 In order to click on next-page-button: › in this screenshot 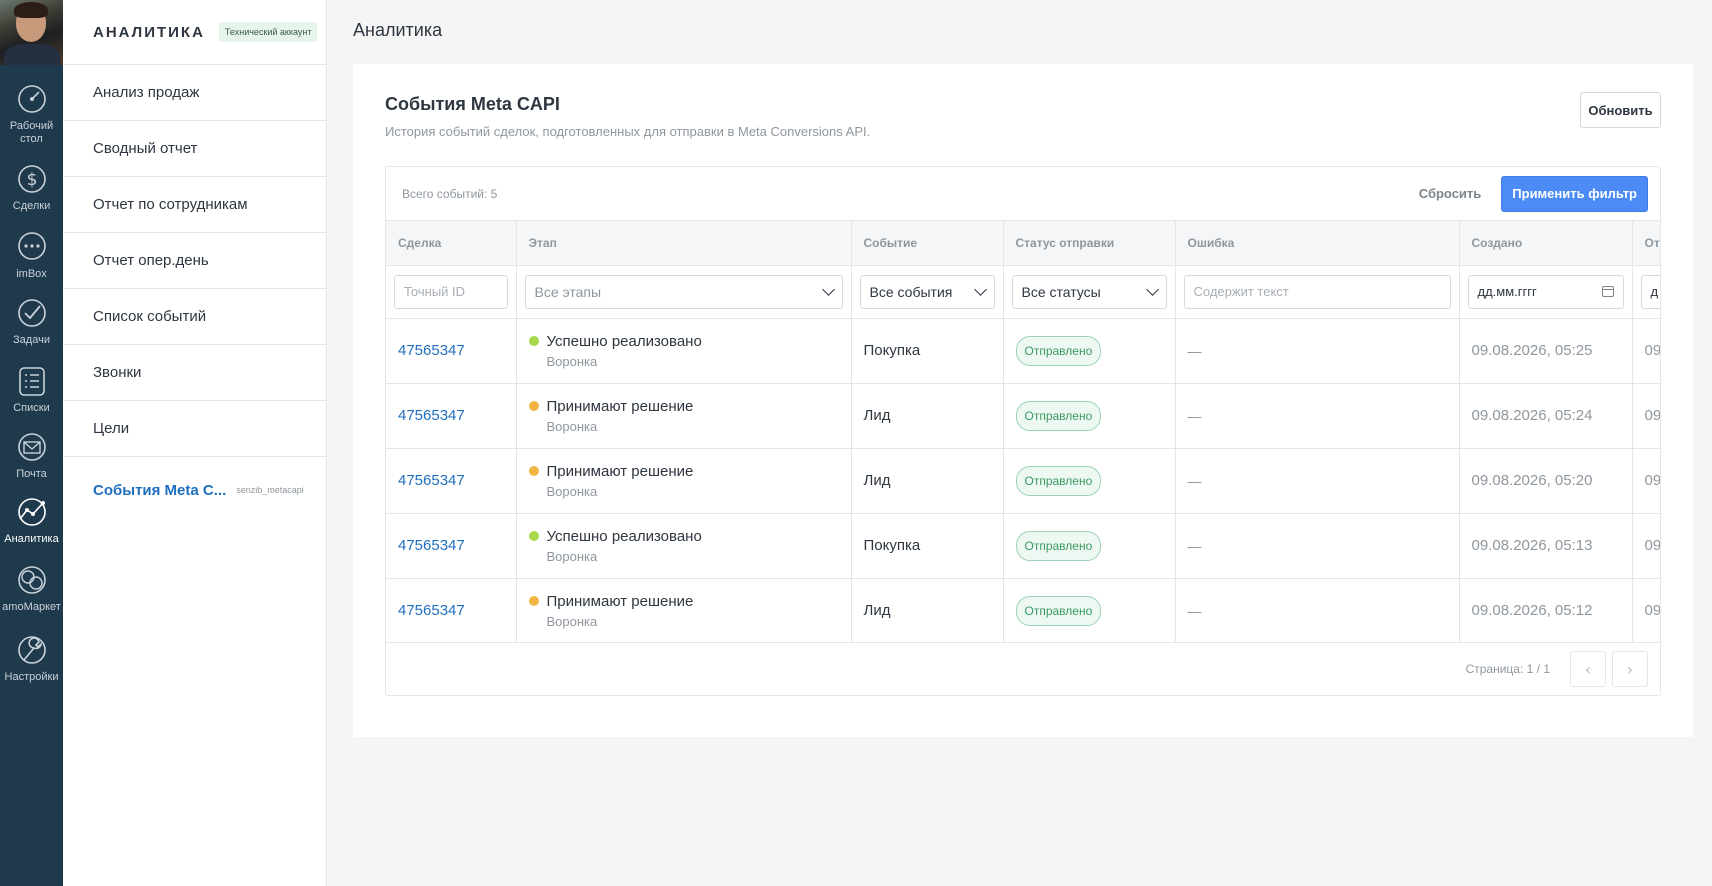, I will do `click(1630, 669)`.